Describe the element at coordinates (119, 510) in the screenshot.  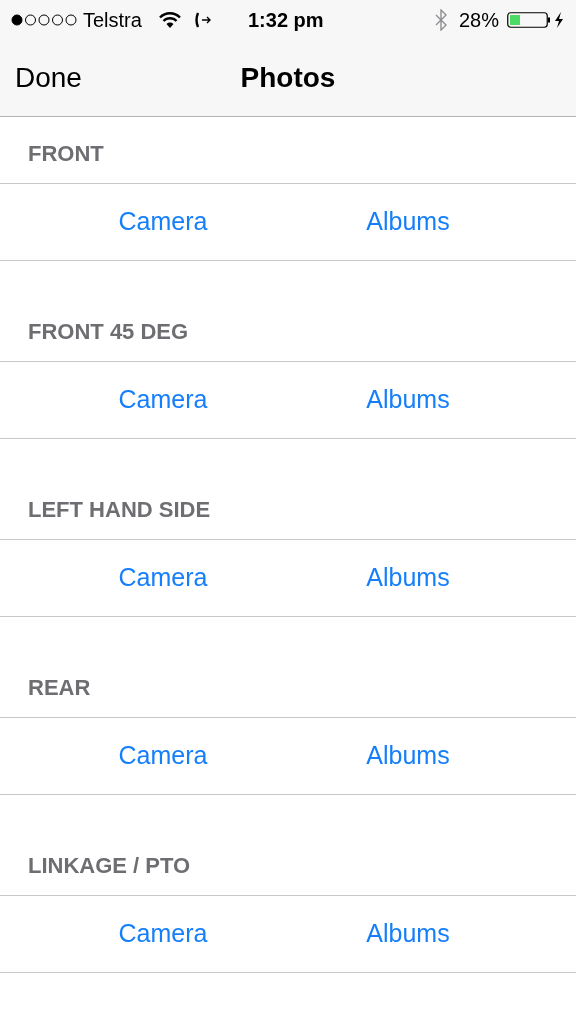
I see `section-header: LEFT HAND SIDE` at that location.